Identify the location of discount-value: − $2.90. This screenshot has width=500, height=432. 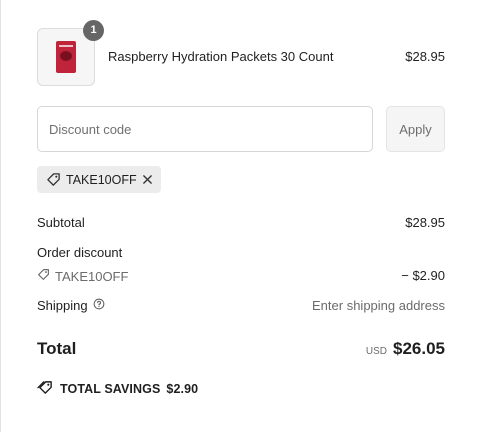
(423, 275).